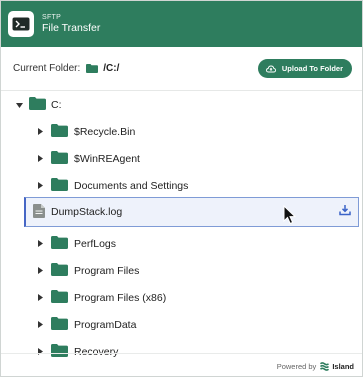 Image resolution: width=363 pixels, height=377 pixels. What do you see at coordinates (71, 27) in the screenshot?
I see `app-title: File Transfer` at bounding box center [71, 27].